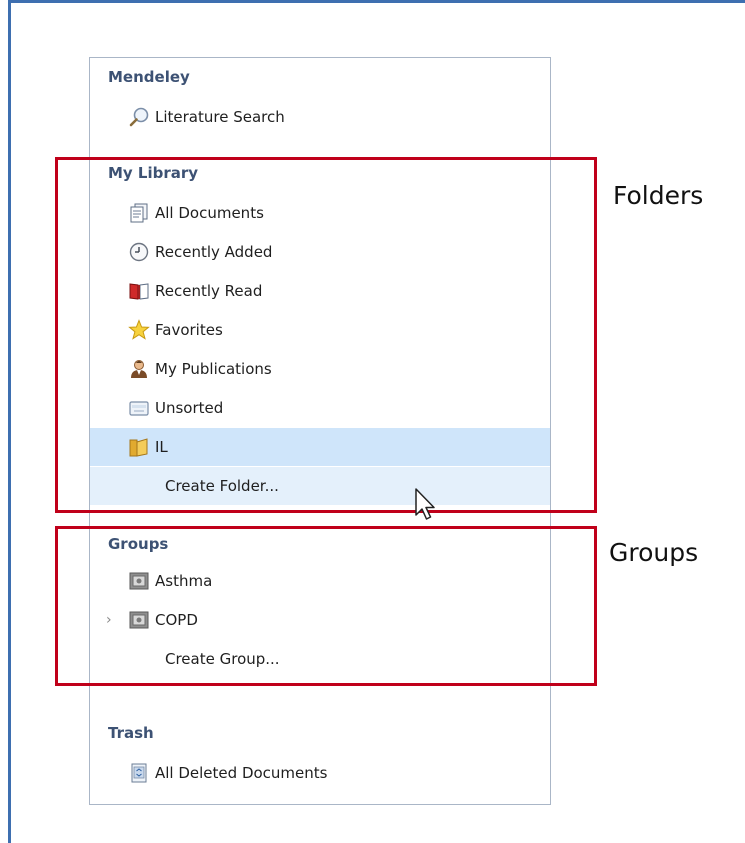  What do you see at coordinates (139, 773) in the screenshot?
I see `trash-document-icon` at bounding box center [139, 773].